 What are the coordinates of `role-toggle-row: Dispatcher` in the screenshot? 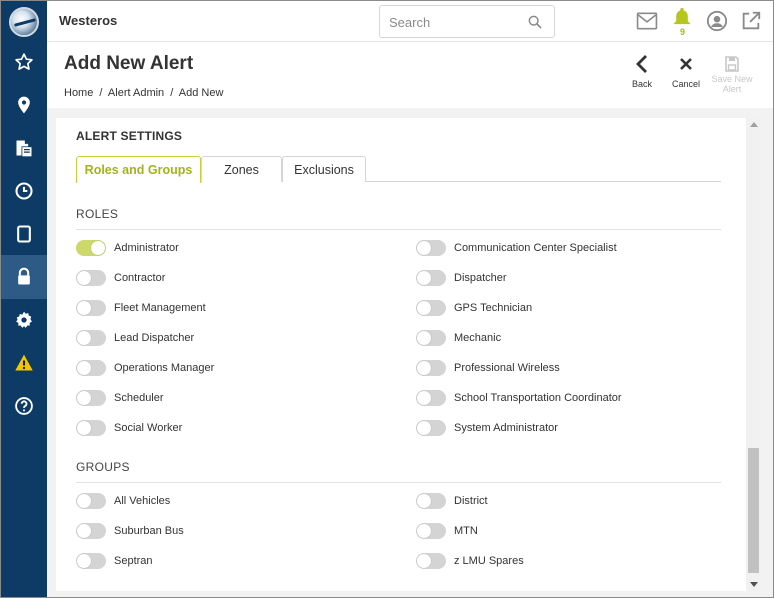 It's located at (461, 278).